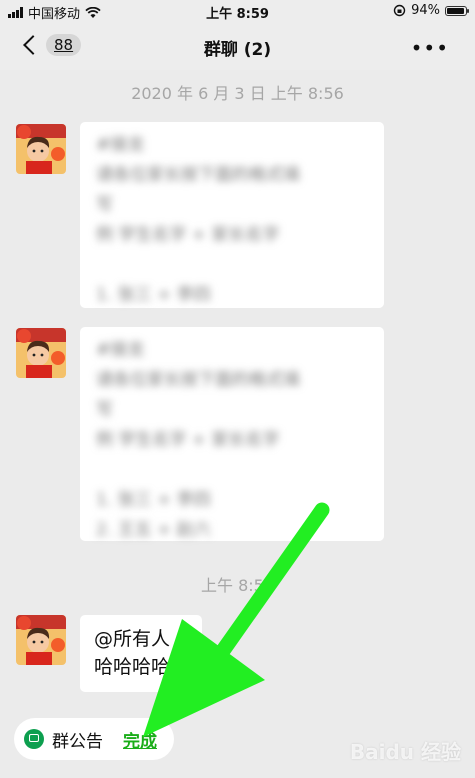  What do you see at coordinates (237, 11) in the screenshot?
I see `status-bar: 中国移动 上午 8:59 94%` at bounding box center [237, 11].